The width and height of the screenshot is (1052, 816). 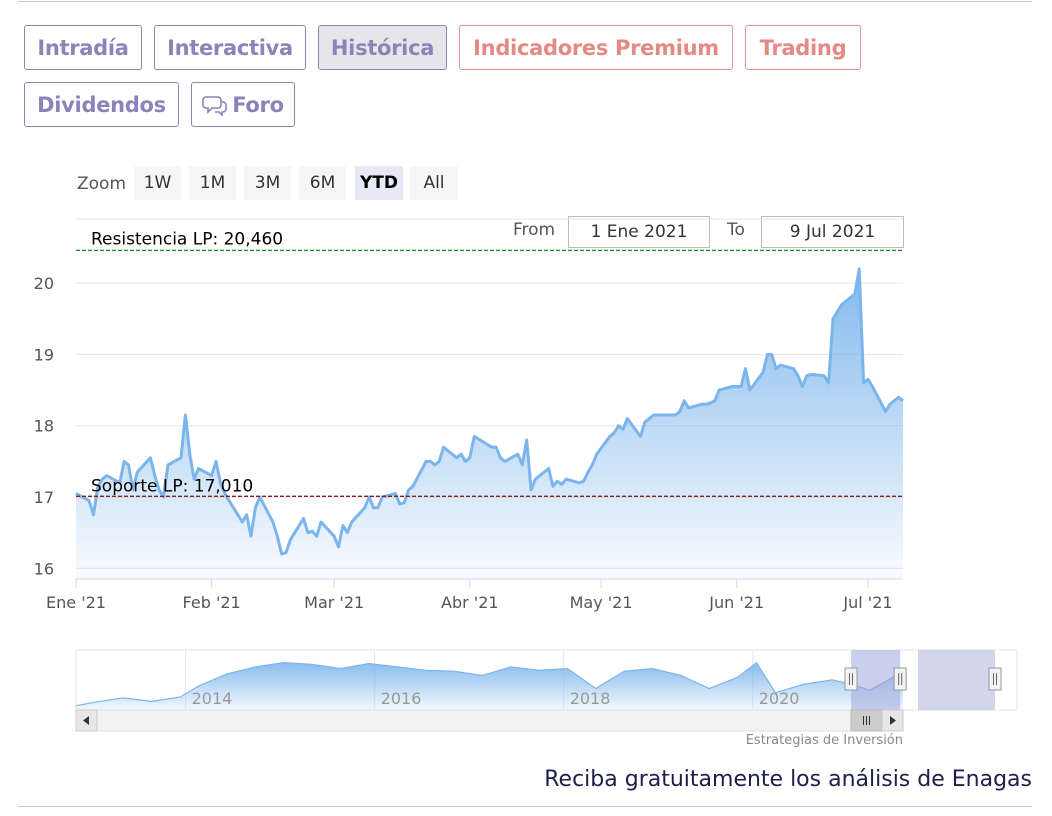 What do you see at coordinates (736, 602) in the screenshot?
I see `x-tick-label: Jun '21` at bounding box center [736, 602].